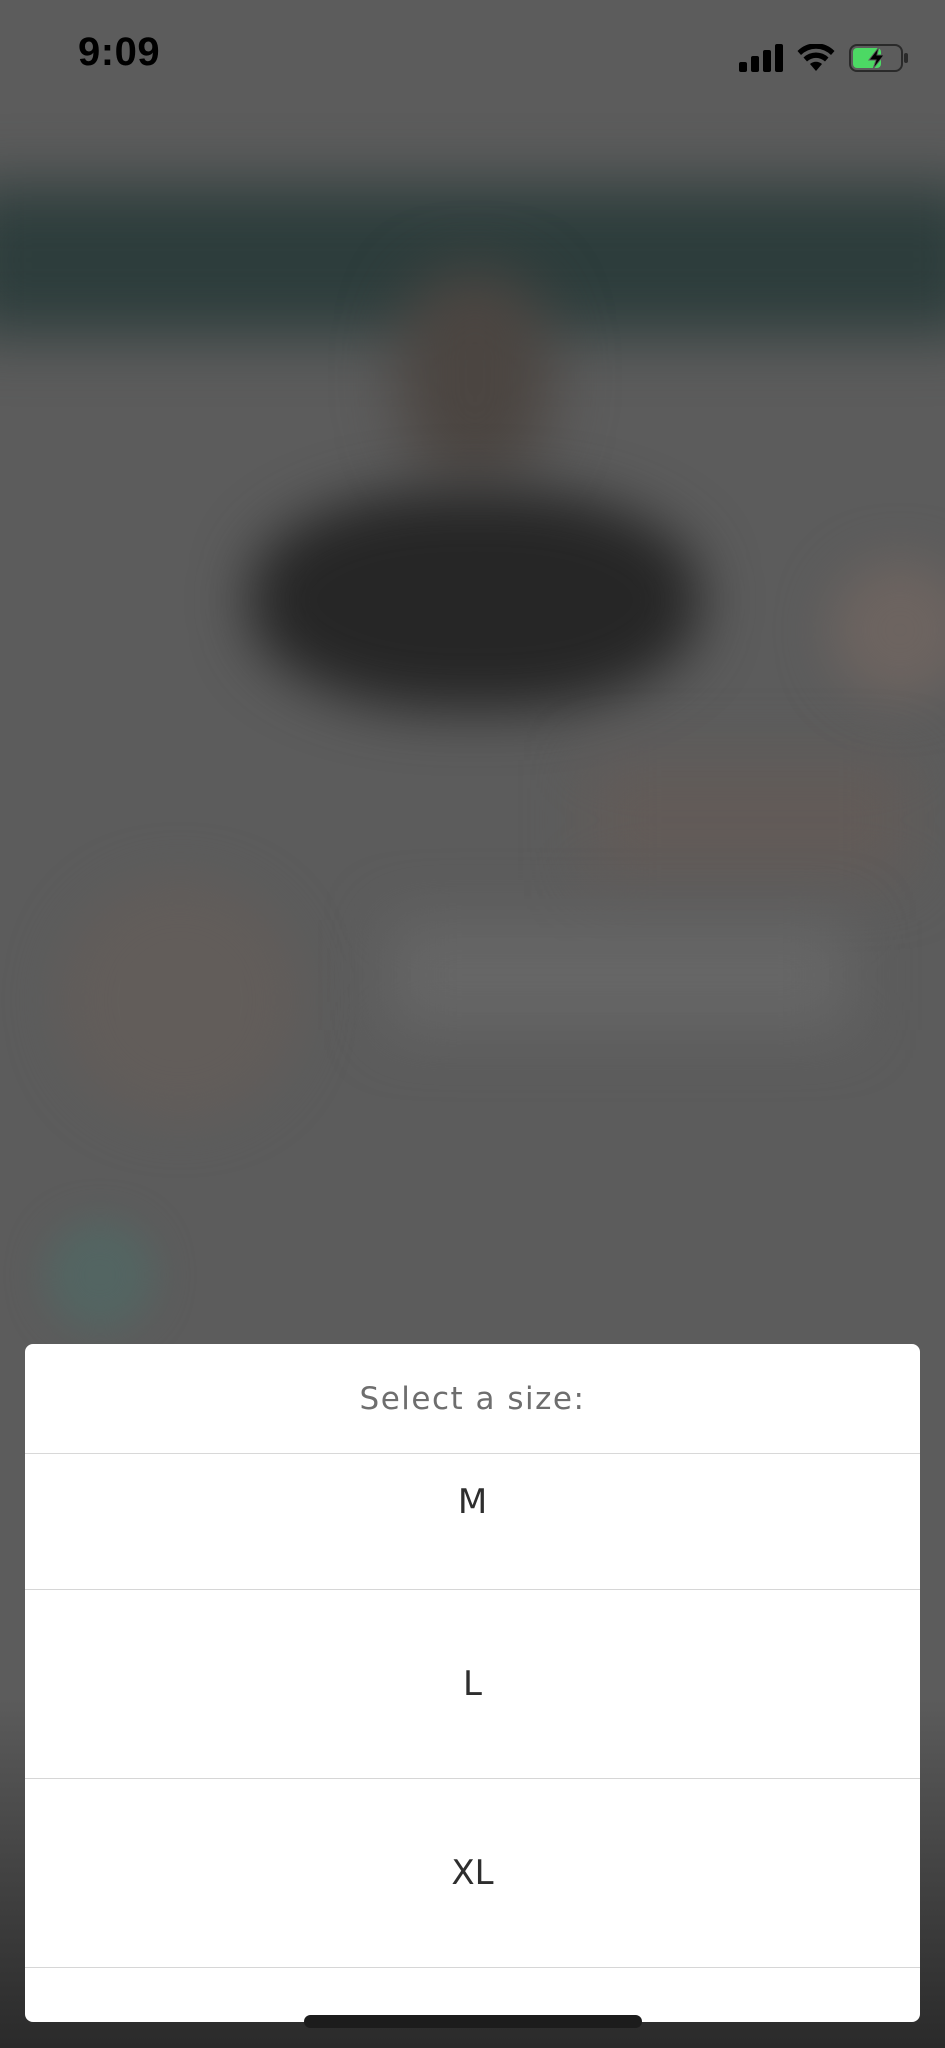  I want to click on status-bar: 9:09, so click(472, 60).